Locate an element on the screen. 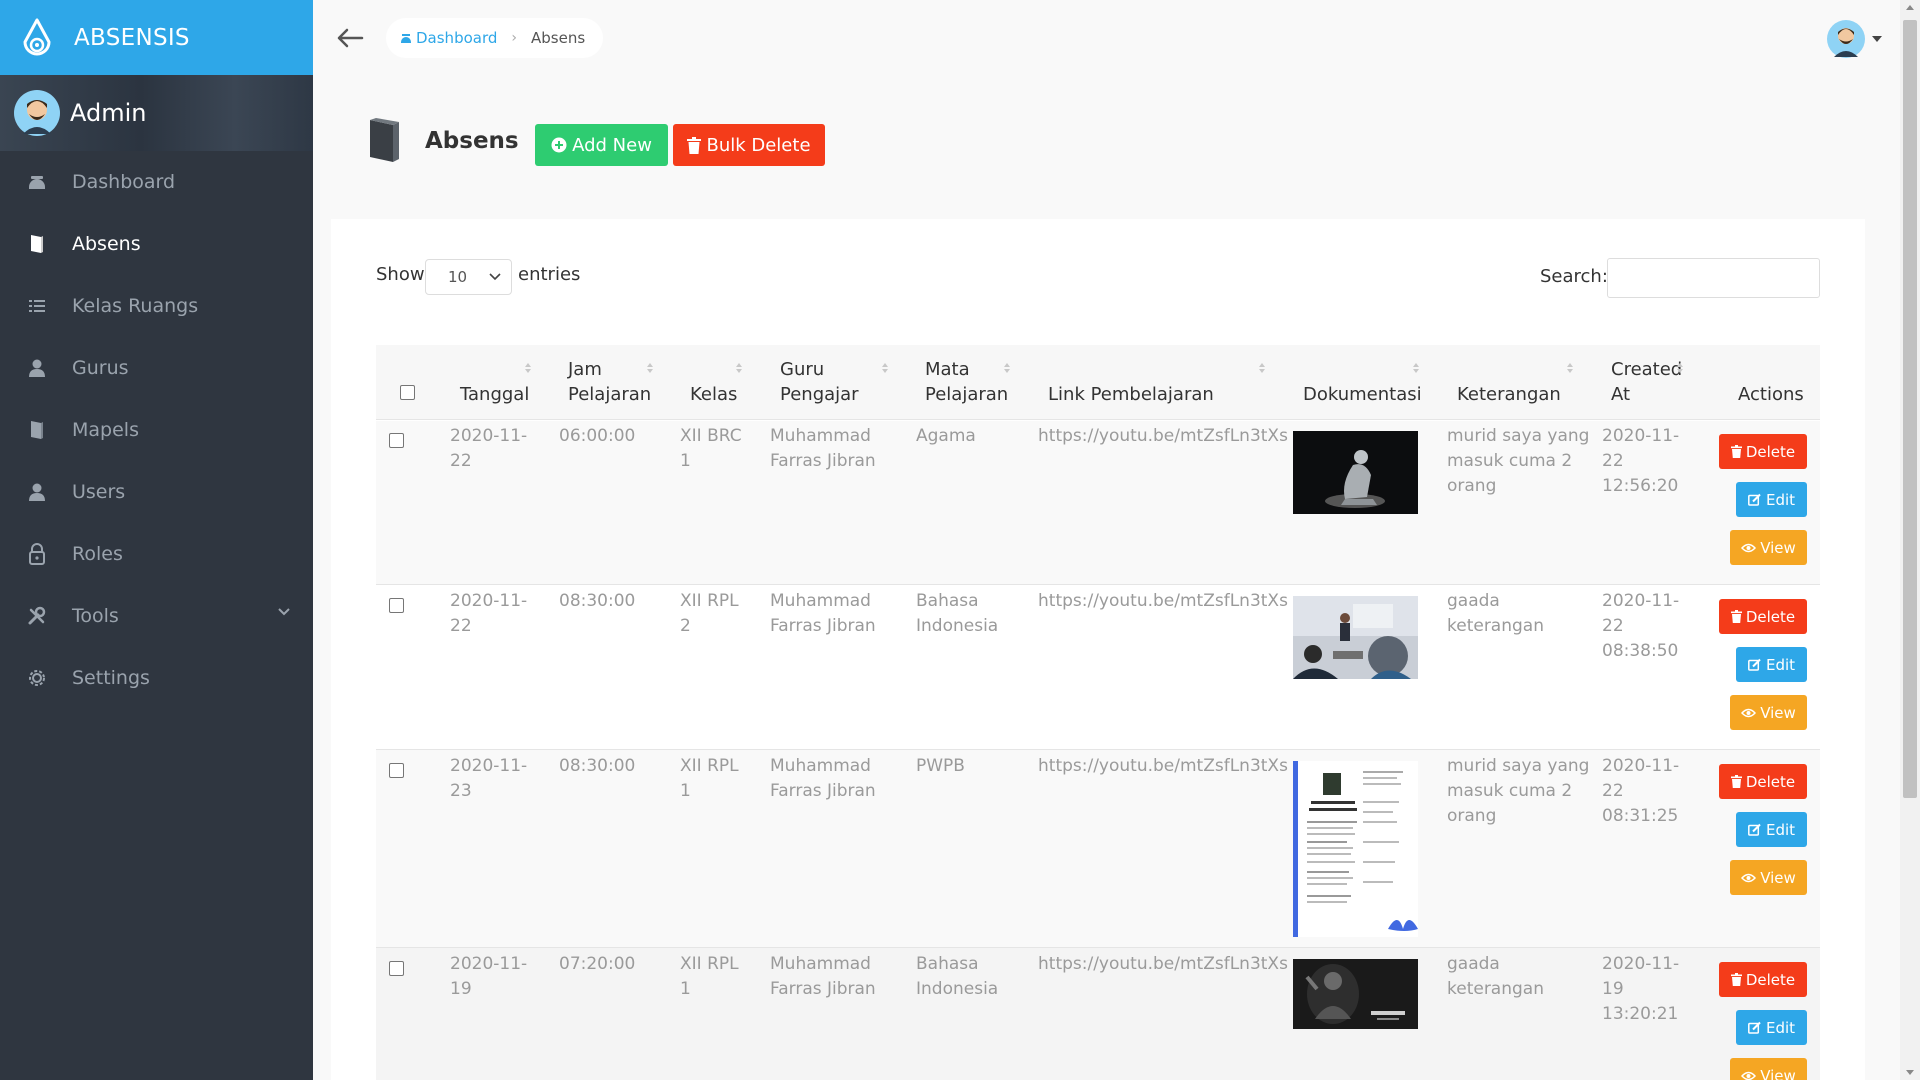 This screenshot has height=1080, width=1920. page-length-value: 10 is located at coordinates (458, 277).